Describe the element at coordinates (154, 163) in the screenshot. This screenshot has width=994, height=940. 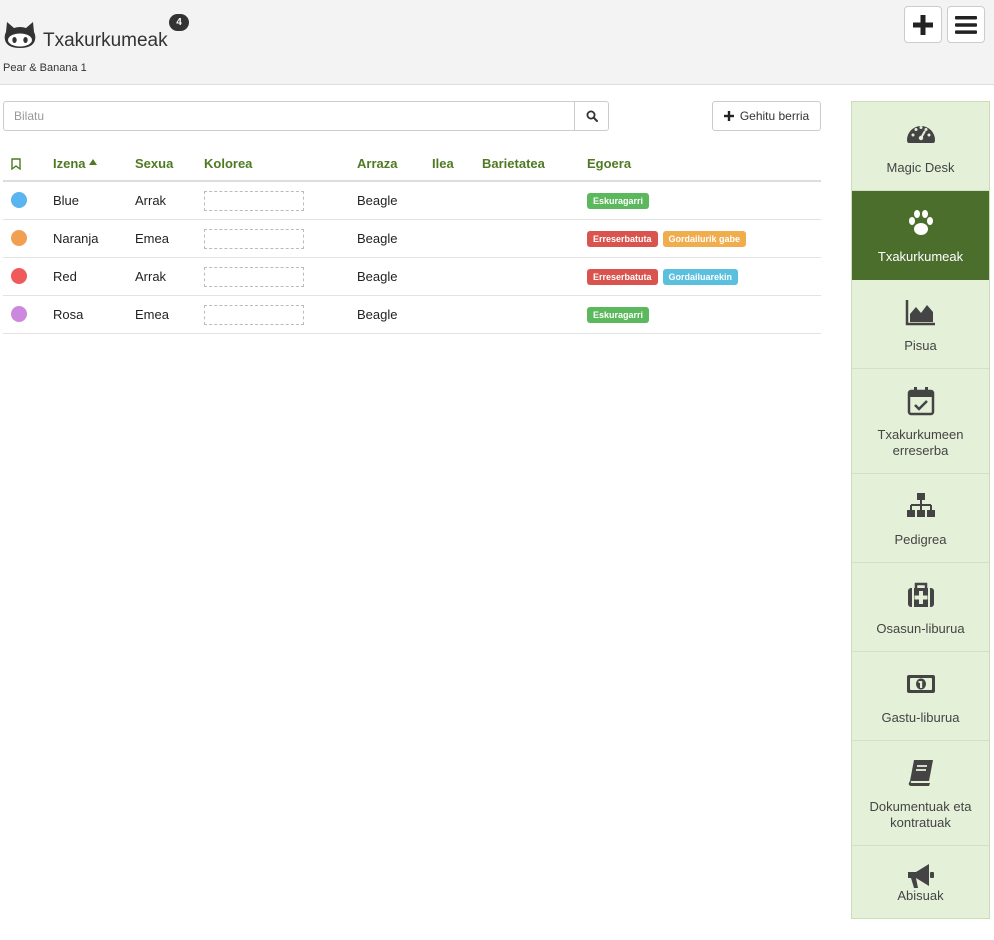
I see `column-header-sex: Sexua` at that location.